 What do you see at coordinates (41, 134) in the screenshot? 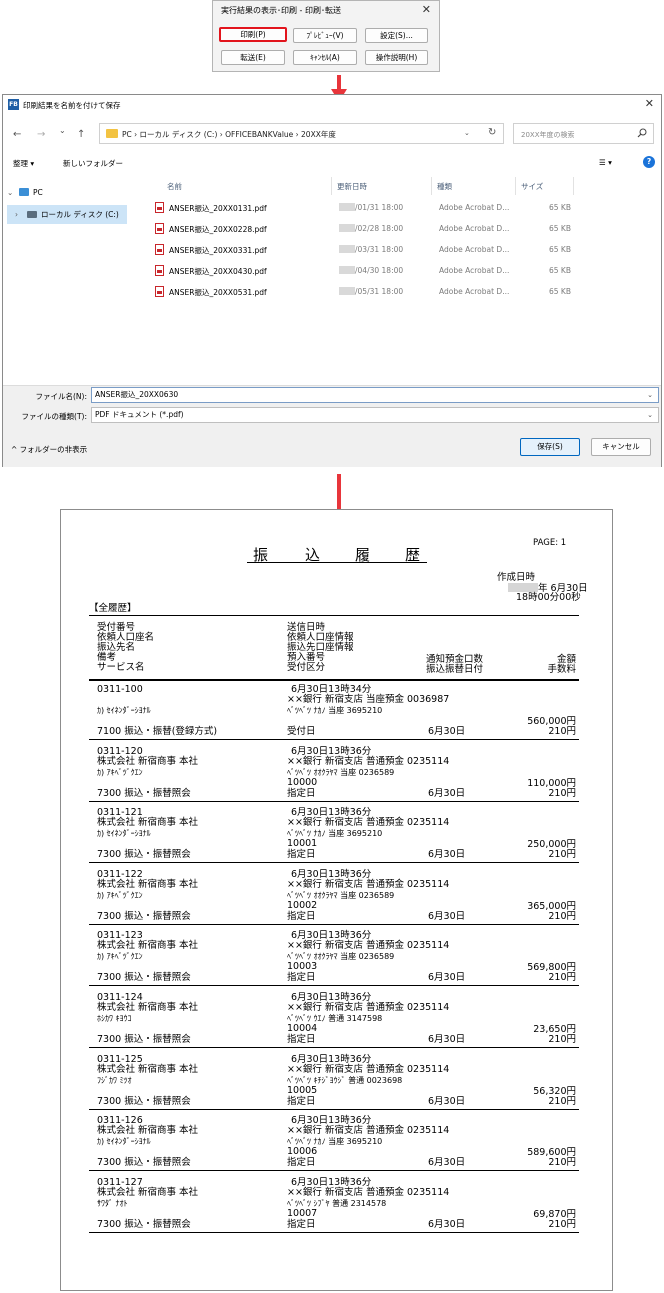
I see `forward-icon: →` at bounding box center [41, 134].